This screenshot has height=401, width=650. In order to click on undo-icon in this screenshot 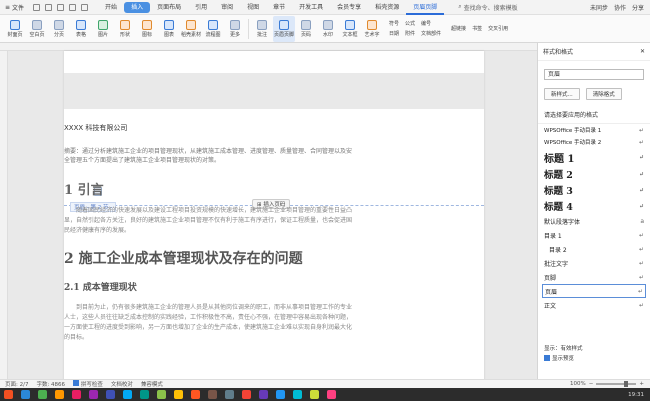, I will do `click(73, 7)`.